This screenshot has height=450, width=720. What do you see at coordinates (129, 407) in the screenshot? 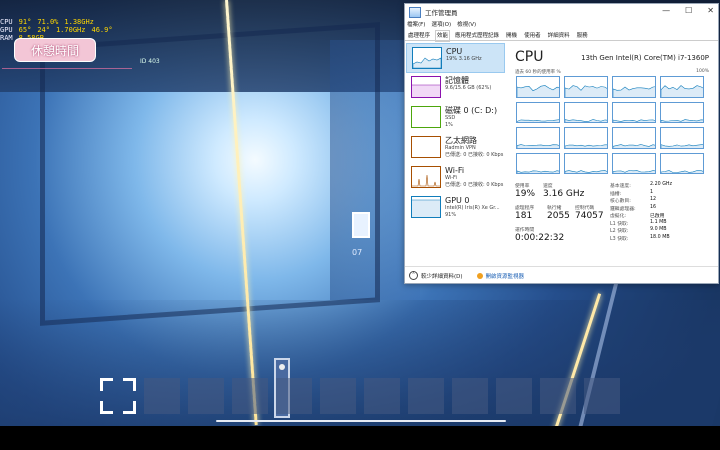
I see `corner-icon` at bounding box center [129, 407].